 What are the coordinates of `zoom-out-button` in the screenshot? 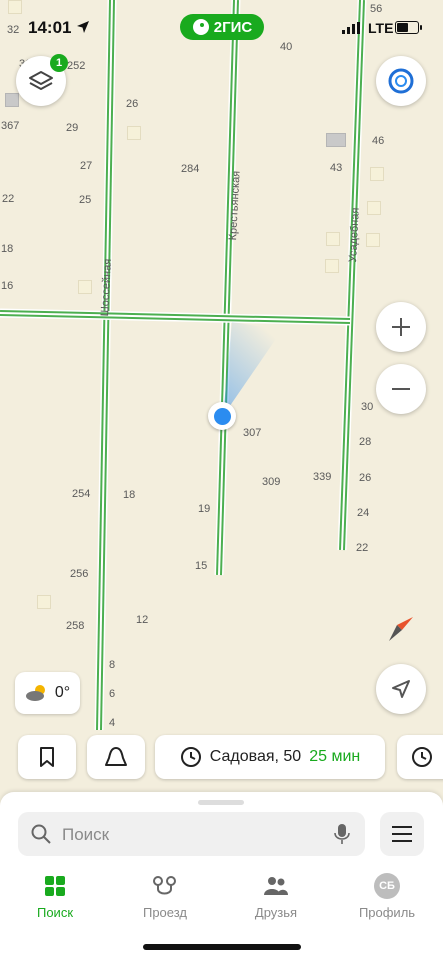 It's located at (401, 389).